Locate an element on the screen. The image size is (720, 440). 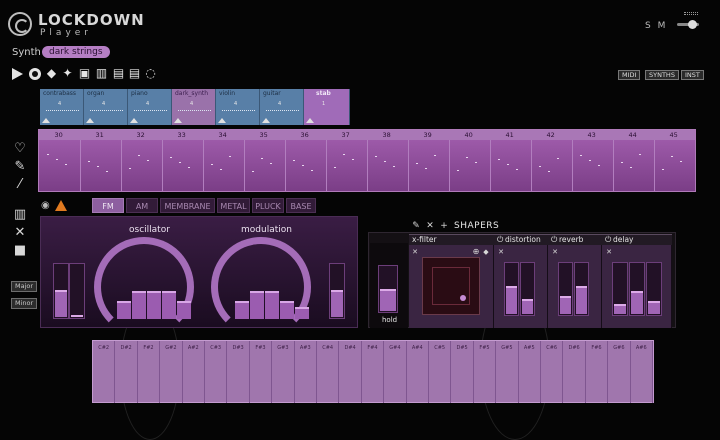
piano-key: G#6 is located at coordinates (619, 372).